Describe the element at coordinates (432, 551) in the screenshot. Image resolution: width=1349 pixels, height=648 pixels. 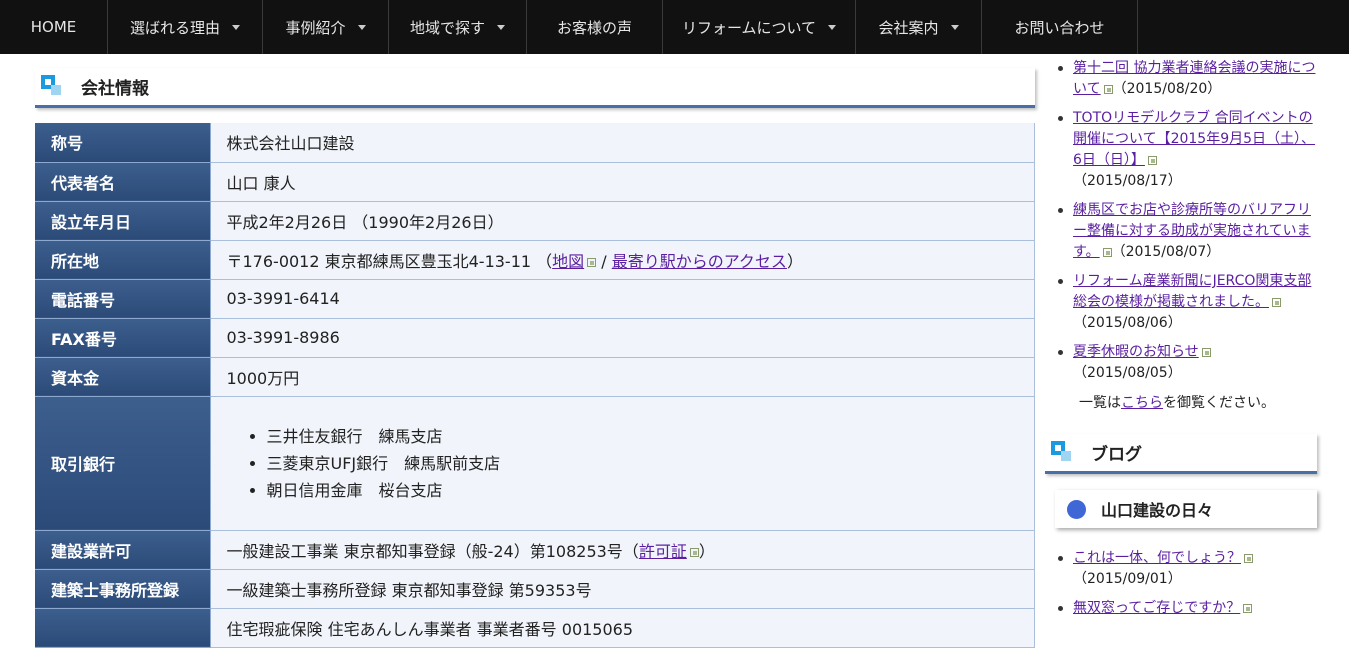
I see `license-text: 一般建設工事業 東京都知事登録（般-24）第108253号（` at that location.